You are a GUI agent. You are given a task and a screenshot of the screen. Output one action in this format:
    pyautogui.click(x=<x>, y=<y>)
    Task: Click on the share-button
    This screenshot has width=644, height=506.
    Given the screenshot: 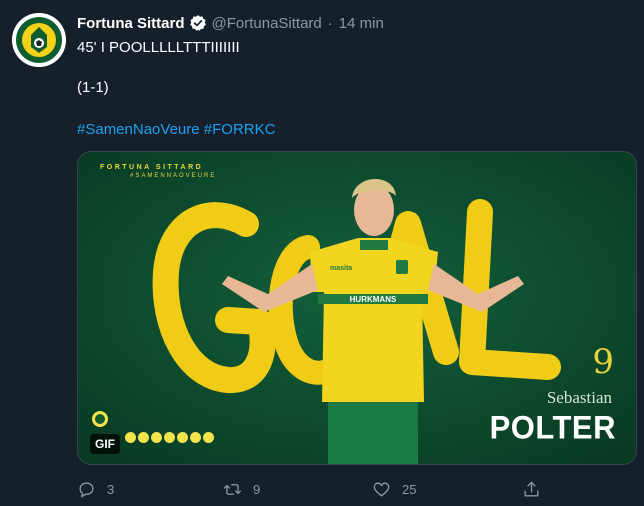 What is the action you would take?
    pyautogui.click(x=531, y=489)
    